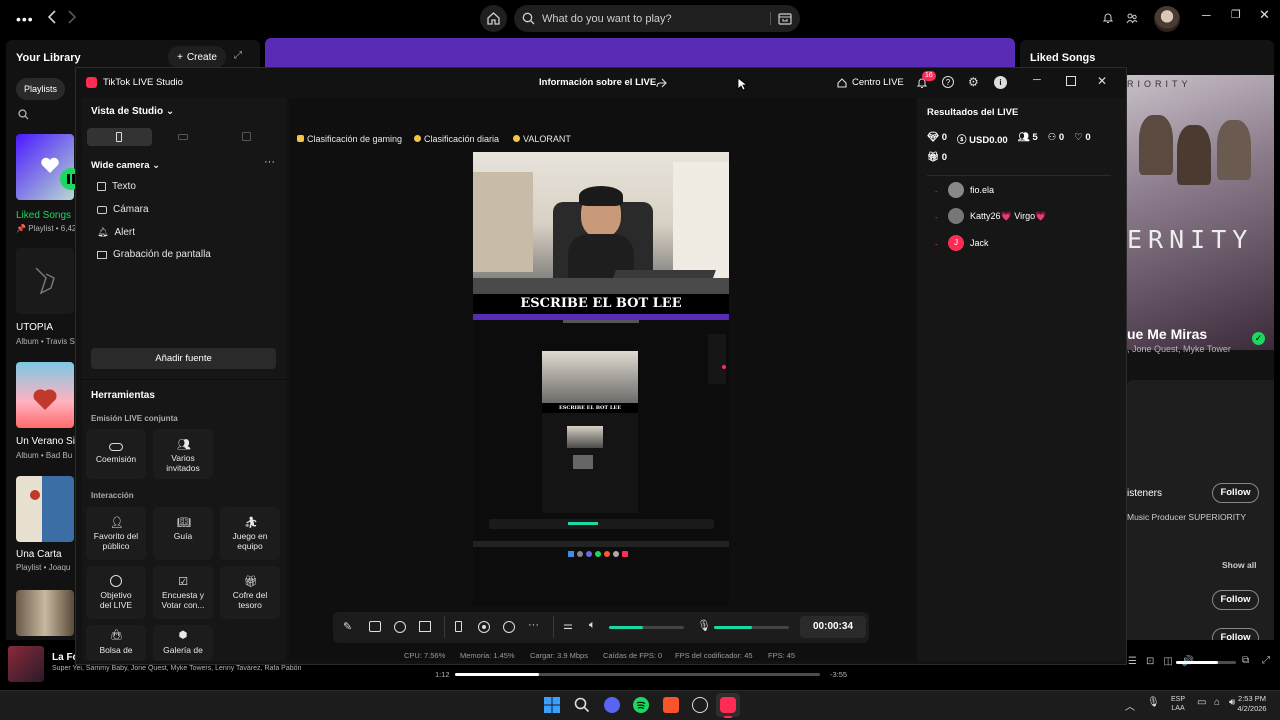 The height and width of the screenshot is (720, 1280). Describe the element at coordinates (269, 162) in the screenshot. I see `scene-more-icon: ···` at that location.